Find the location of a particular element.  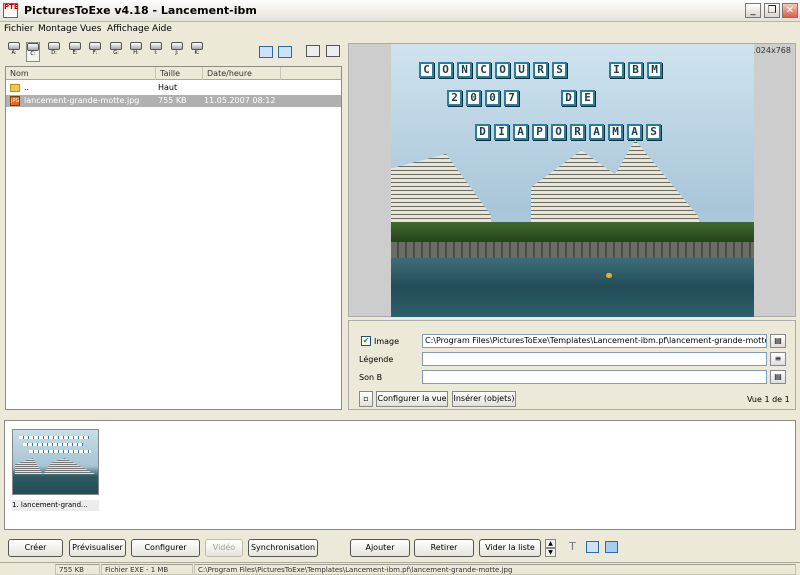

drive-toolbar: A: C: D: E: F: G: H: I: J: K: is located at coordinates (172, 51).